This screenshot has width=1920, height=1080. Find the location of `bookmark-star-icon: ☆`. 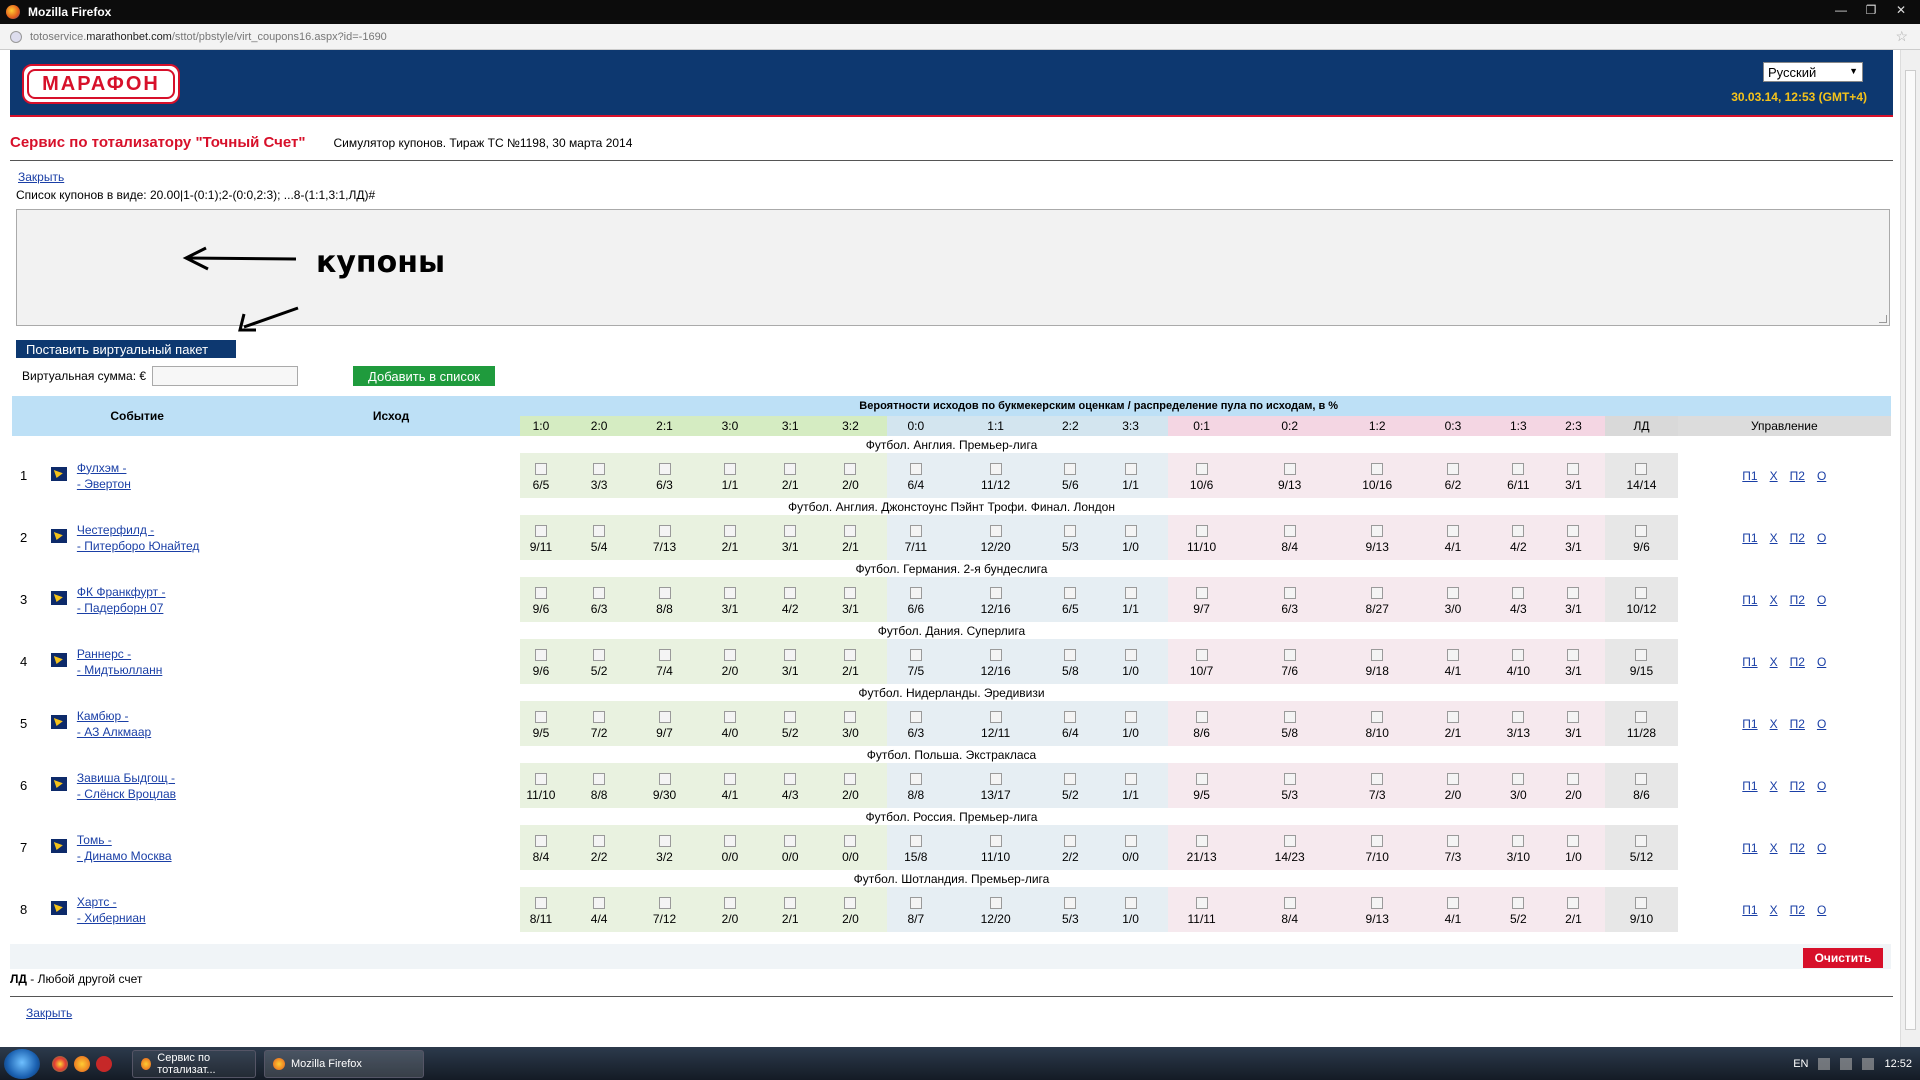

bookmark-star-icon: ☆ is located at coordinates (1901, 36).